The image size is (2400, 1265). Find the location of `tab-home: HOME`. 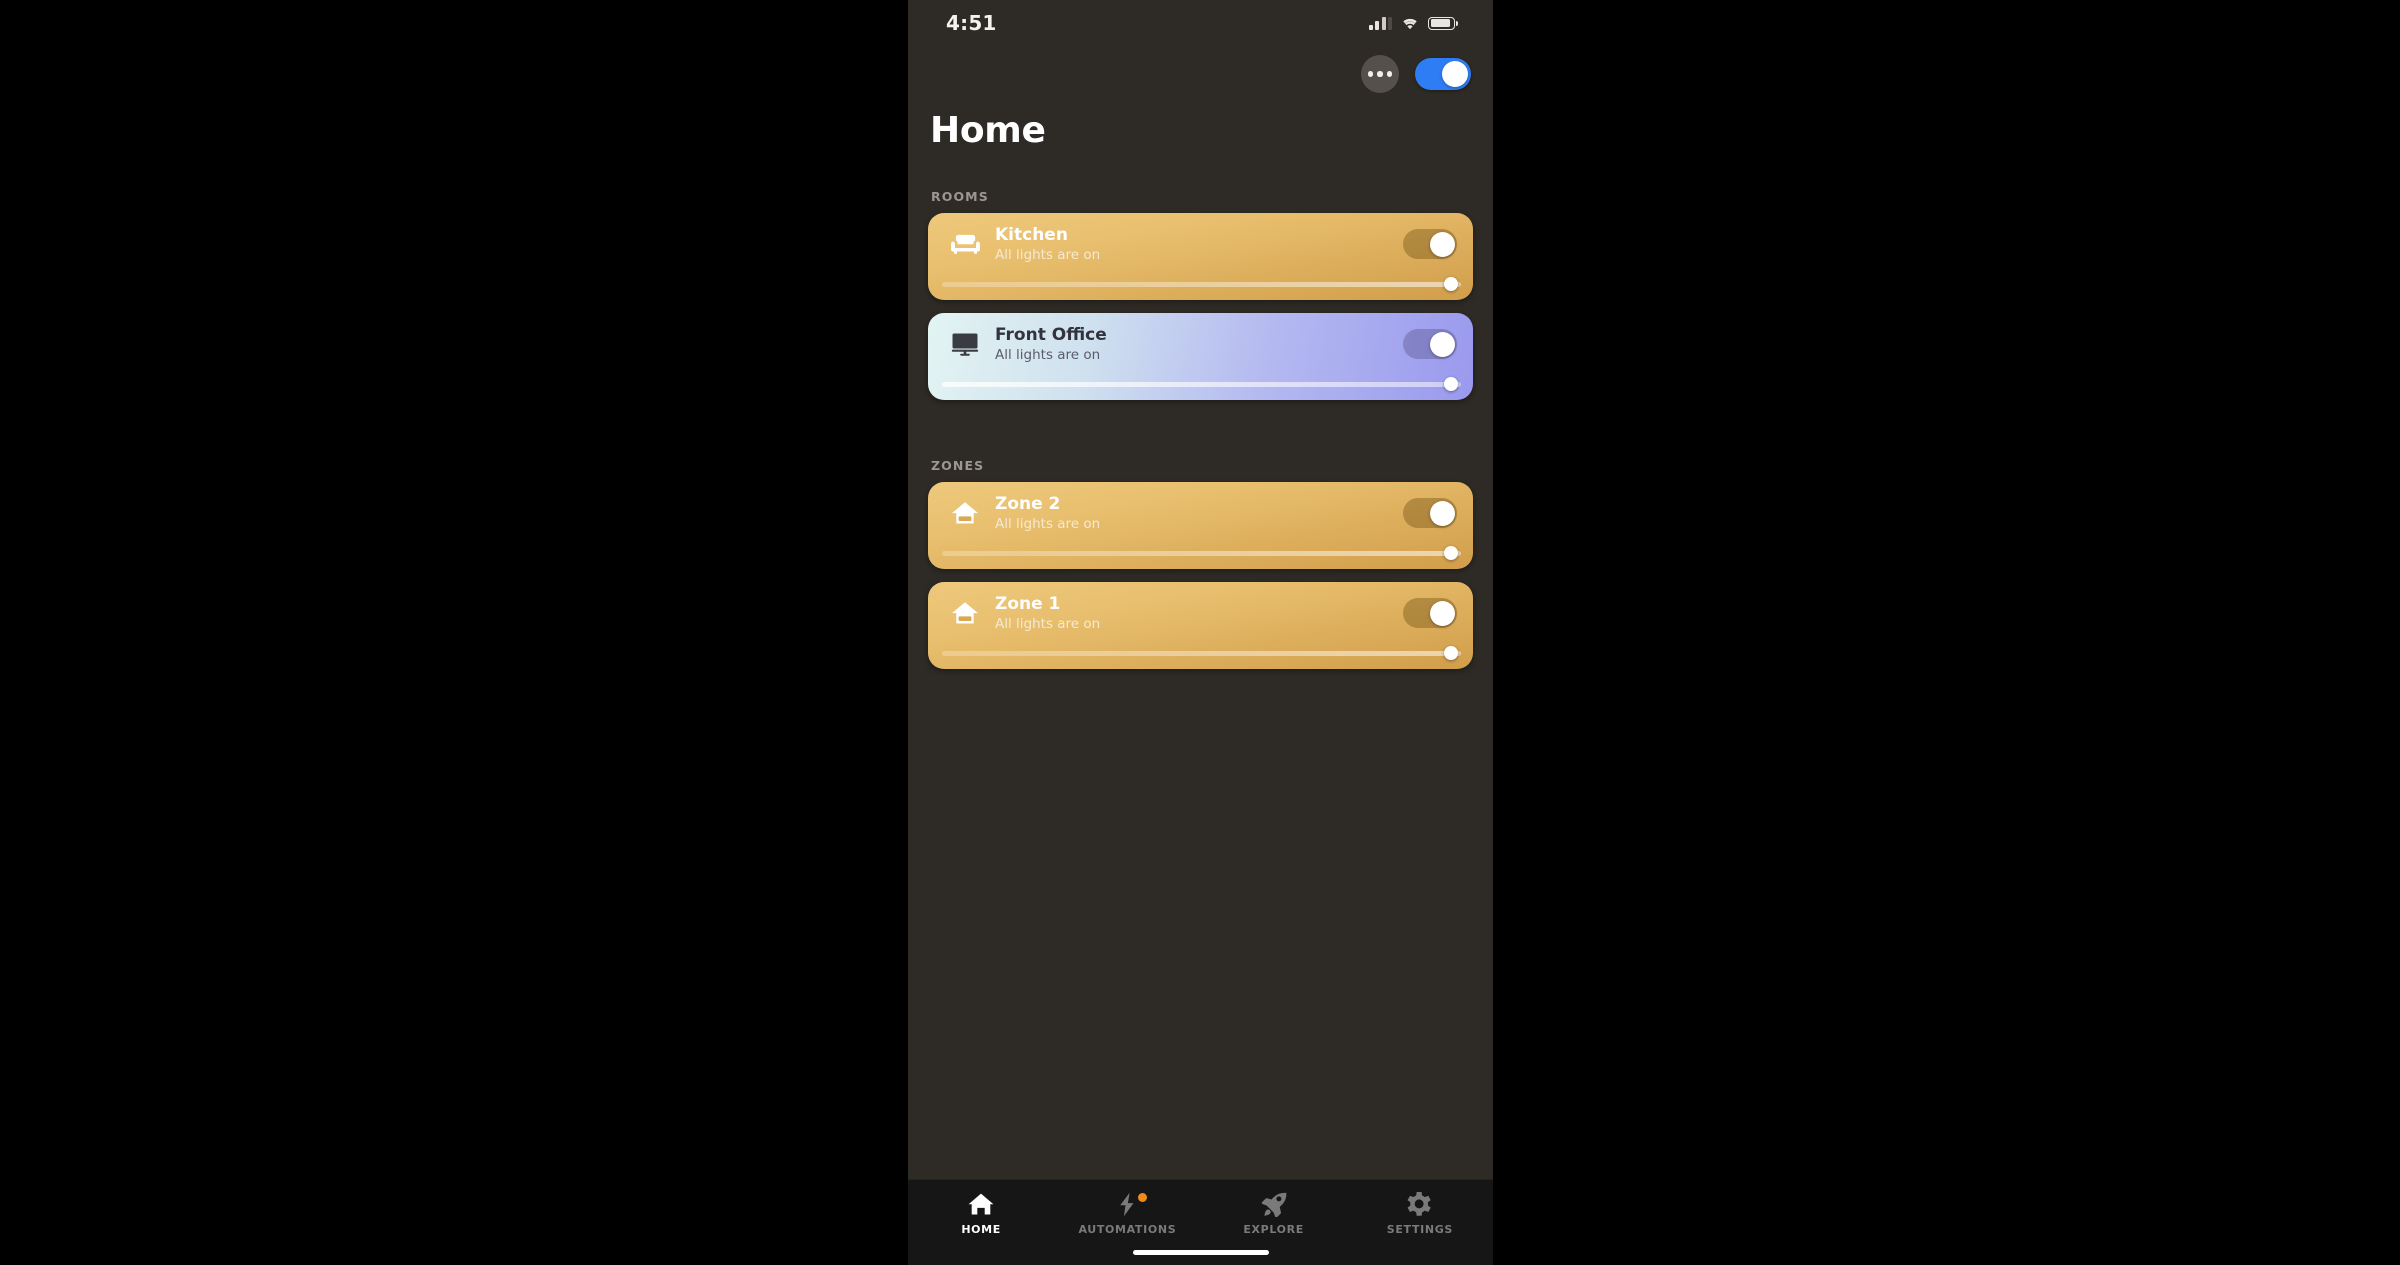

tab-home: HOME is located at coordinates (981, 1213).